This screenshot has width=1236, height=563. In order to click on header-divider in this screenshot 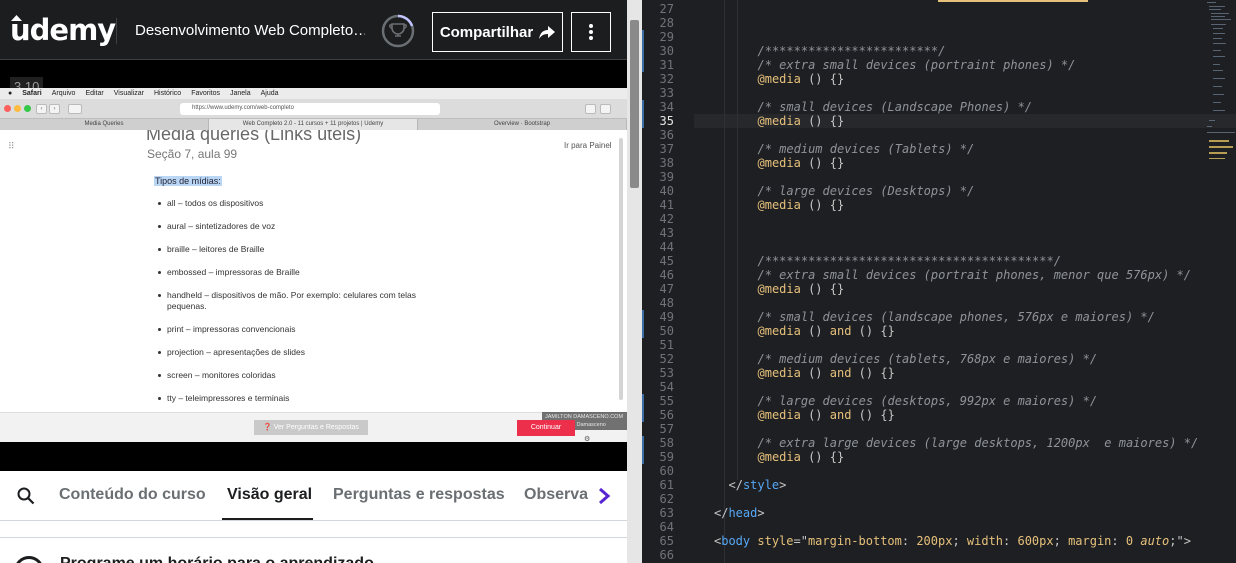, I will do `click(116, 31)`.